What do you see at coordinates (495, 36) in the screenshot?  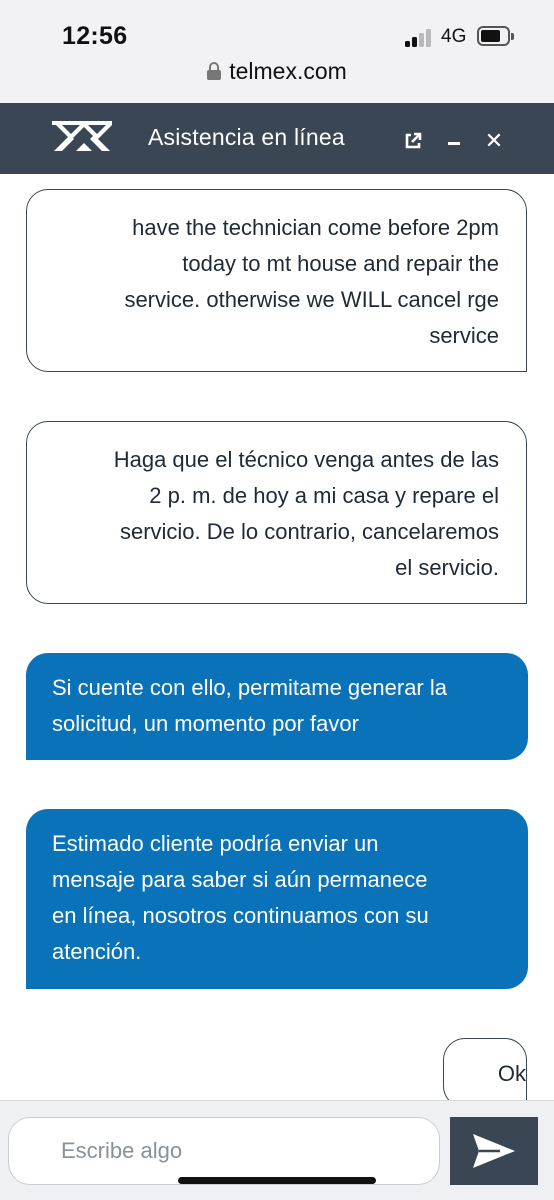 I see `battery-icon` at bounding box center [495, 36].